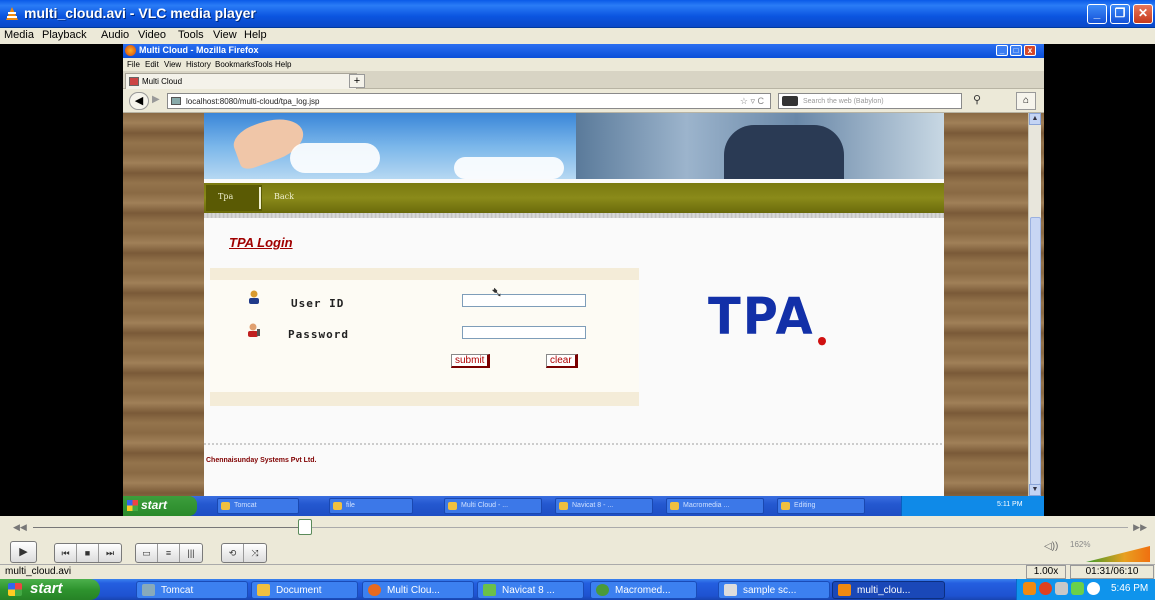  What do you see at coordinates (110, 553) in the screenshot?
I see `next-button: ⏭` at bounding box center [110, 553].